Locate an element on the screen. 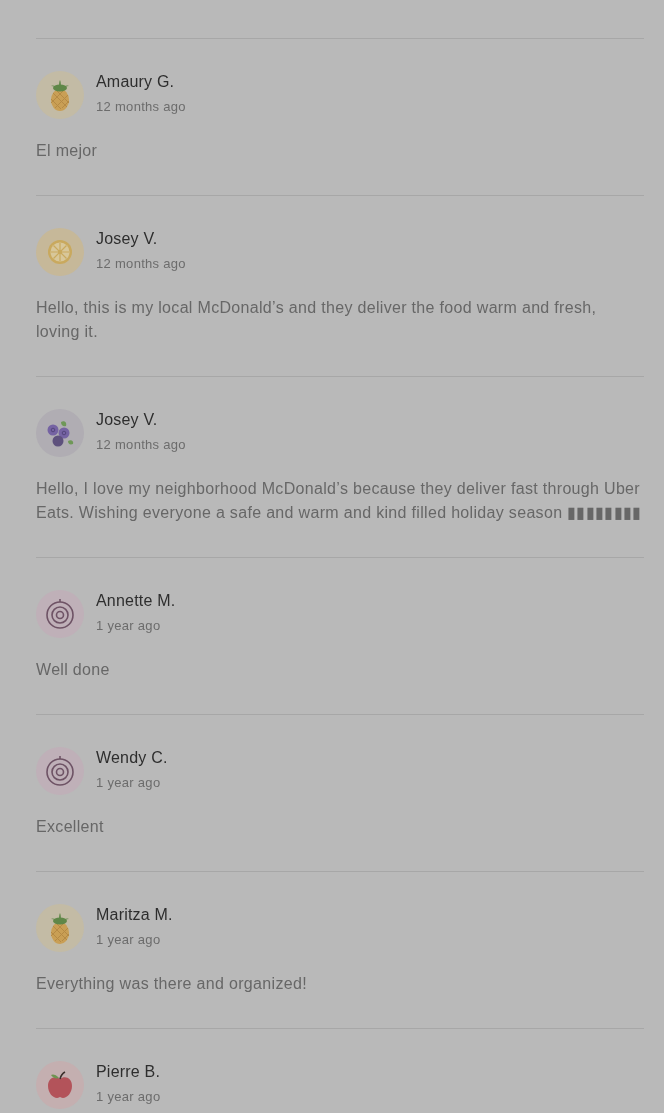 The image size is (664, 1113). review-comment: El mejor is located at coordinates (67, 151).